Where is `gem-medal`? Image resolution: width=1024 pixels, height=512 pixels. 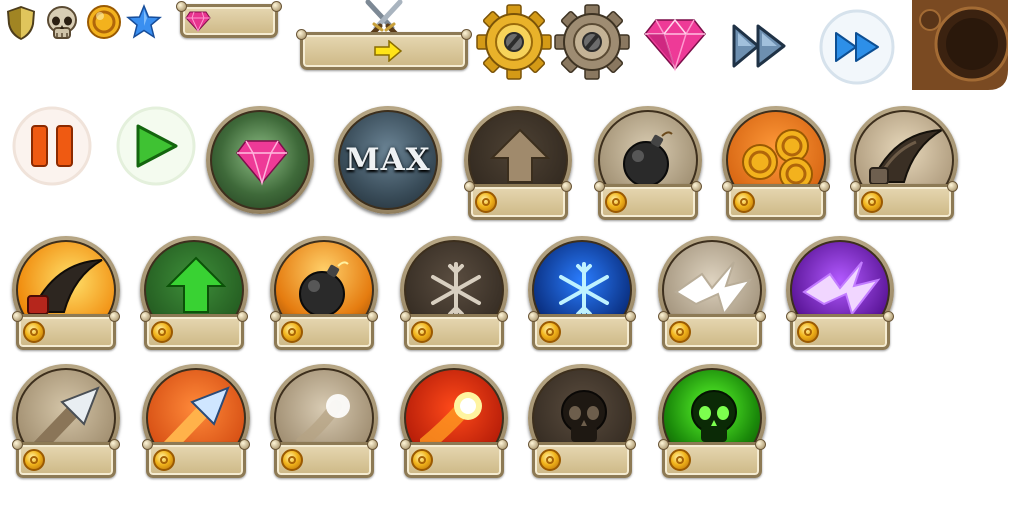 gem-medal is located at coordinates (260, 160).